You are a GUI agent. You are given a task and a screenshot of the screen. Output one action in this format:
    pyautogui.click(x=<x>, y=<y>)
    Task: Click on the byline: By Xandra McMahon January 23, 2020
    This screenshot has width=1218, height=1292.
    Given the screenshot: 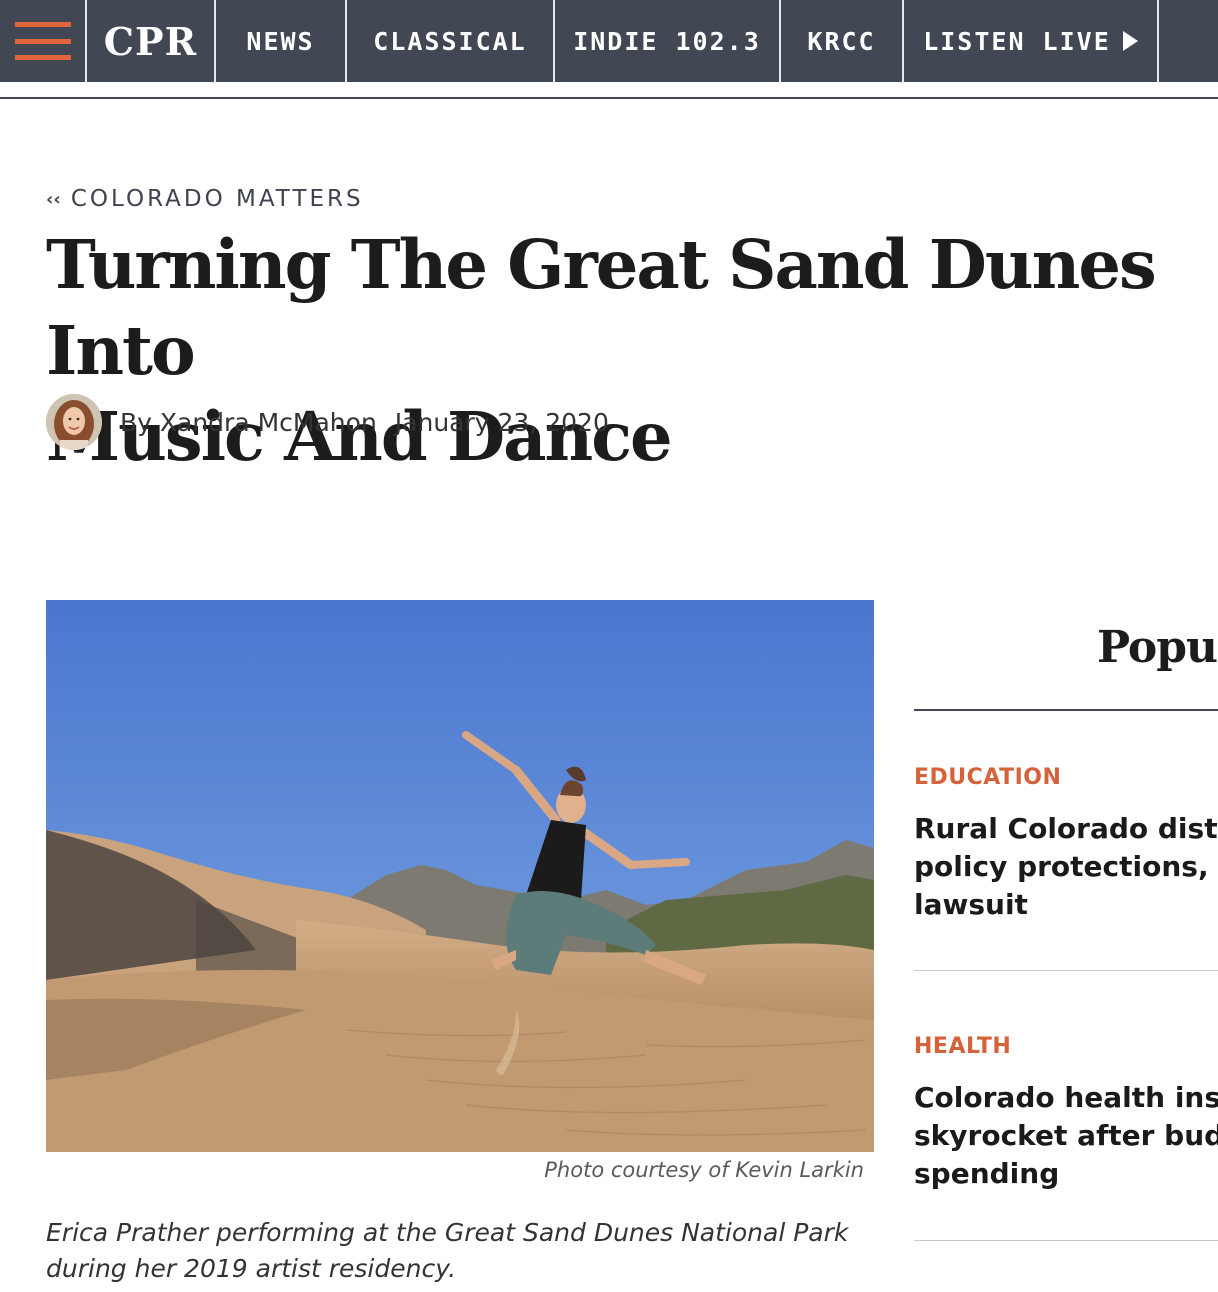 What is the action you would take?
    pyautogui.click(x=327, y=422)
    